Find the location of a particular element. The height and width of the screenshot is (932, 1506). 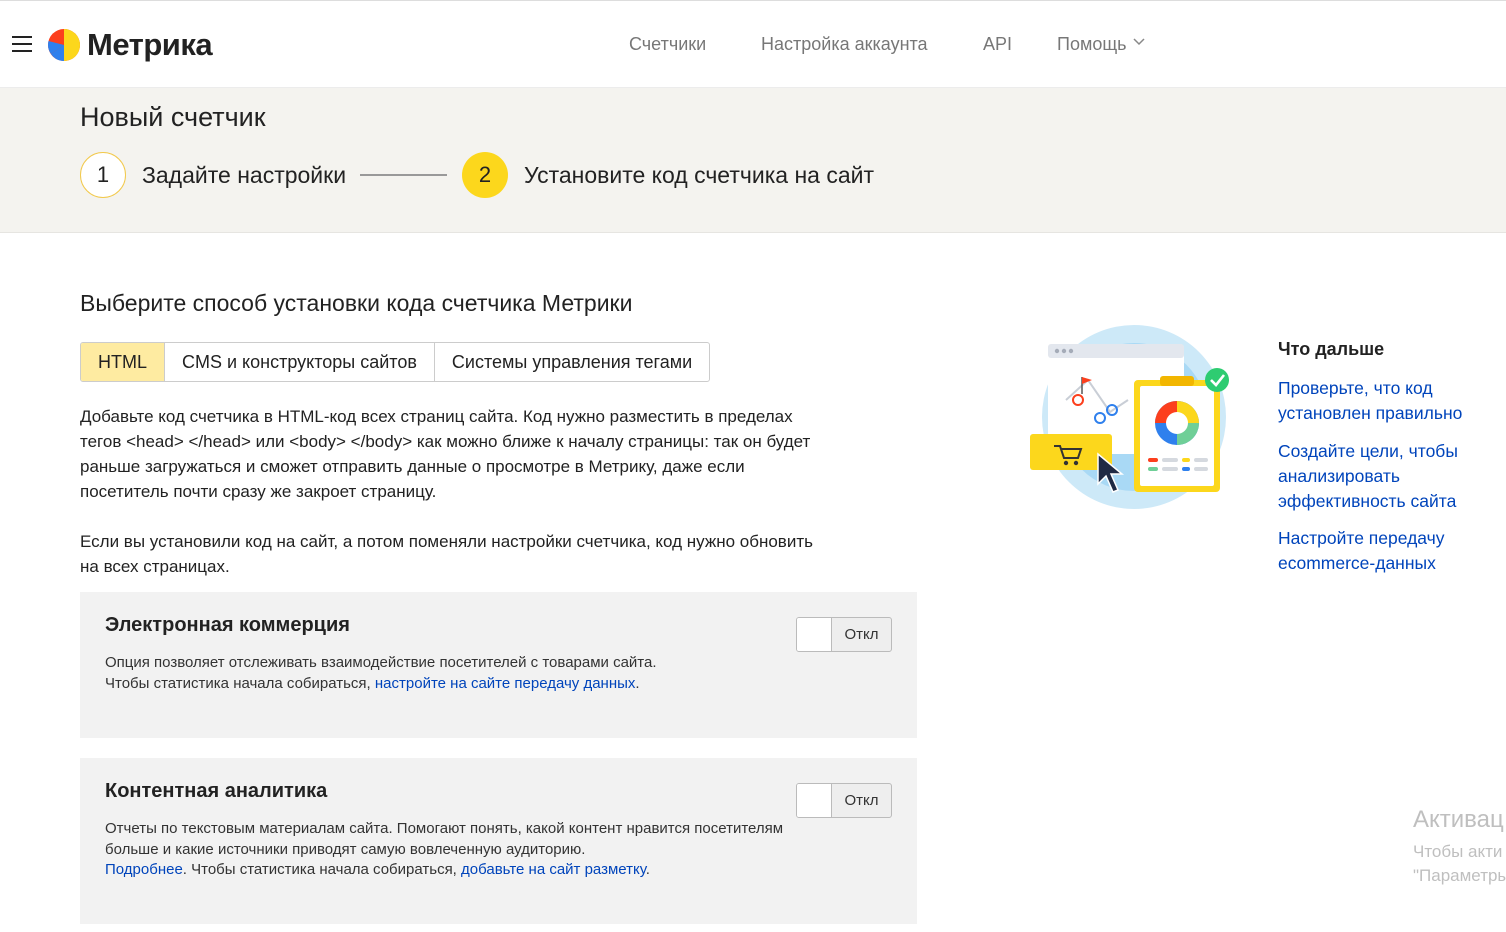

step-1-label: Задайте настройки is located at coordinates (244, 174).